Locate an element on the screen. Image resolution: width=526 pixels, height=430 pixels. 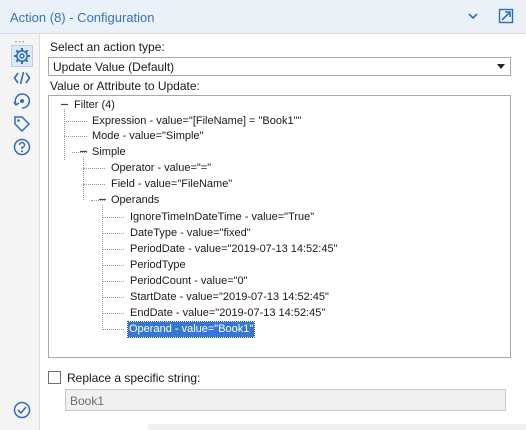
gear-icon is located at coordinates (22, 56).